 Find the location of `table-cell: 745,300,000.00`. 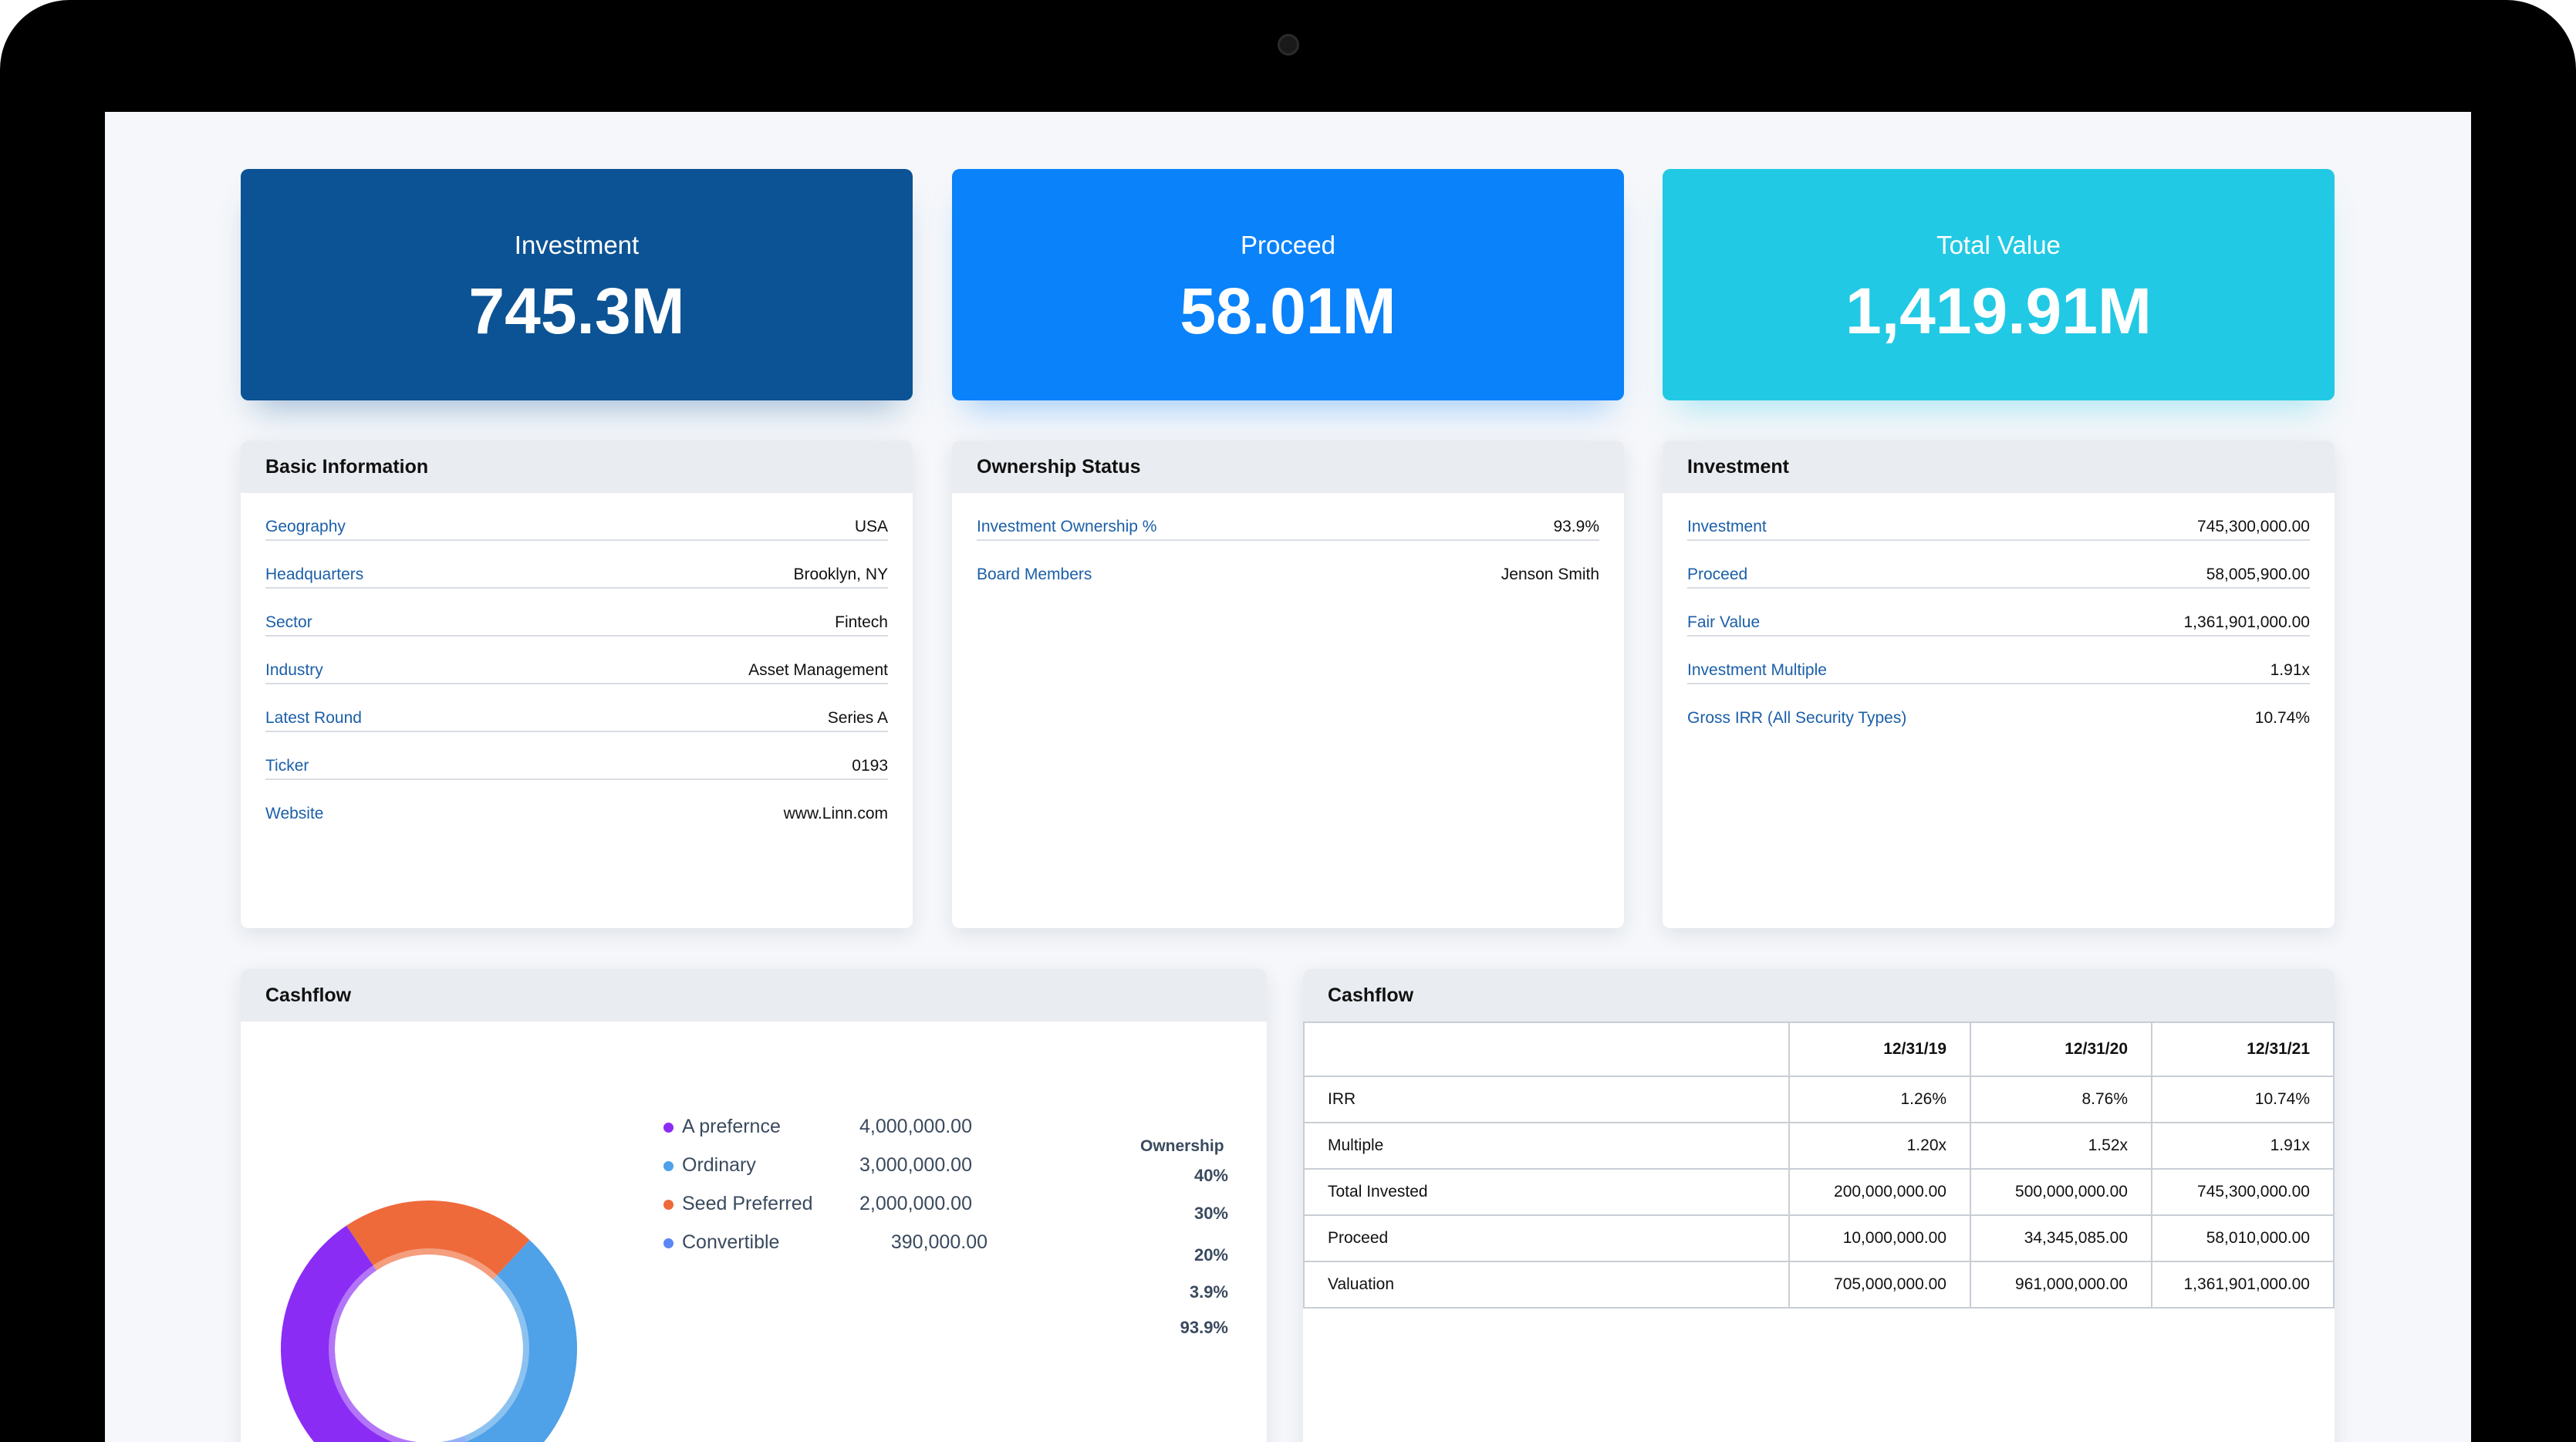

table-cell: 745,300,000.00 is located at coordinates (2243, 1192).